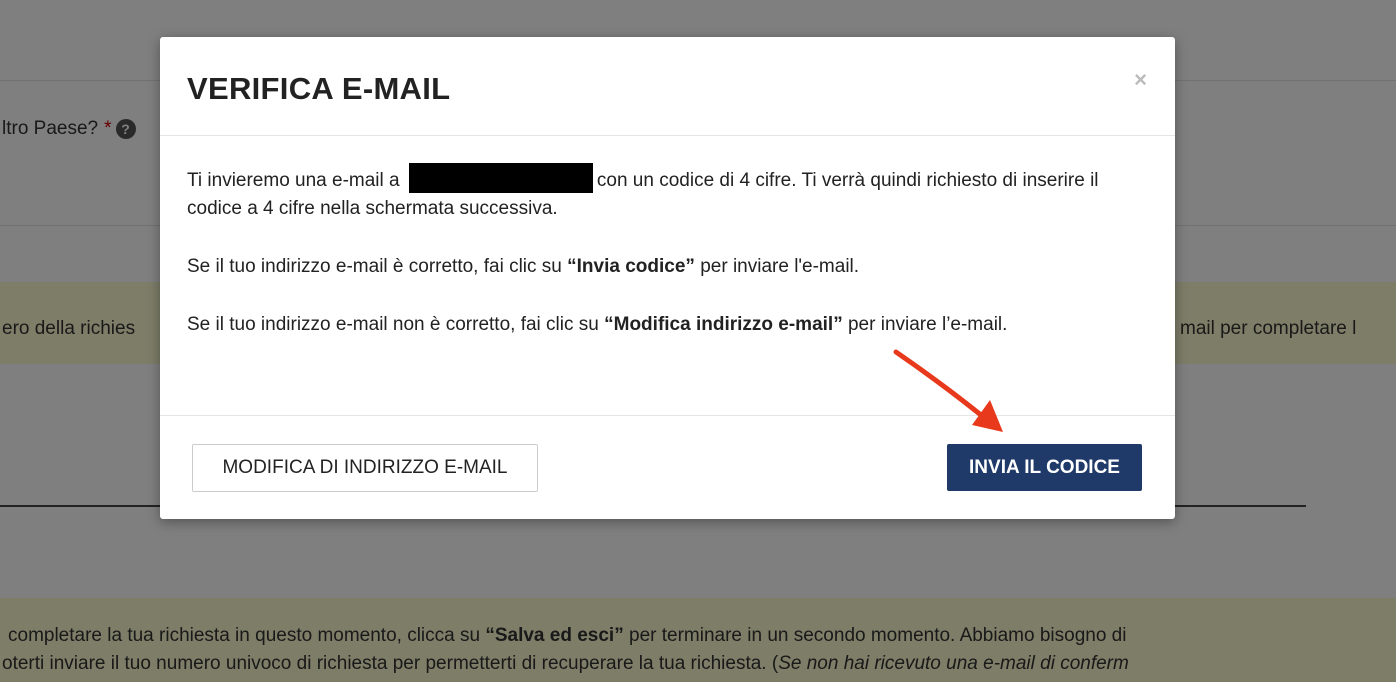  What do you see at coordinates (319, 88) in the screenshot?
I see `modal-title: VERIFICA E-MAIL` at bounding box center [319, 88].